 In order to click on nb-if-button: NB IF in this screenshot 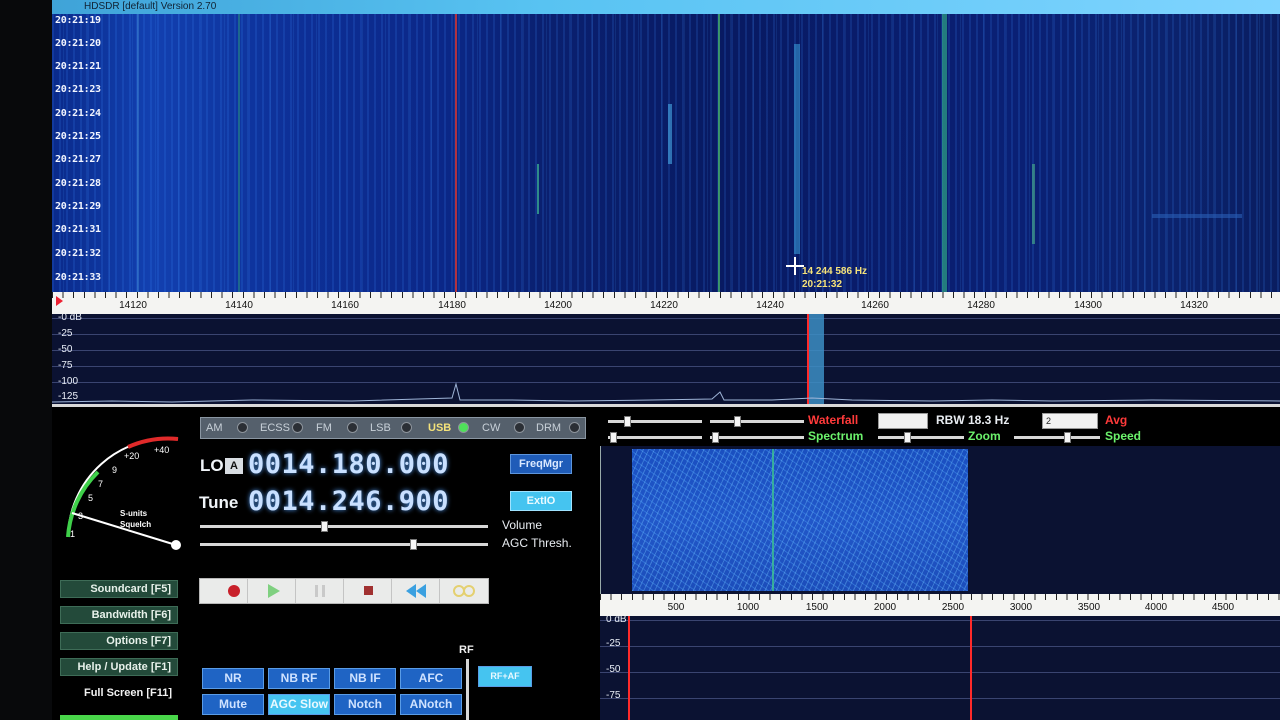, I will do `click(365, 678)`.